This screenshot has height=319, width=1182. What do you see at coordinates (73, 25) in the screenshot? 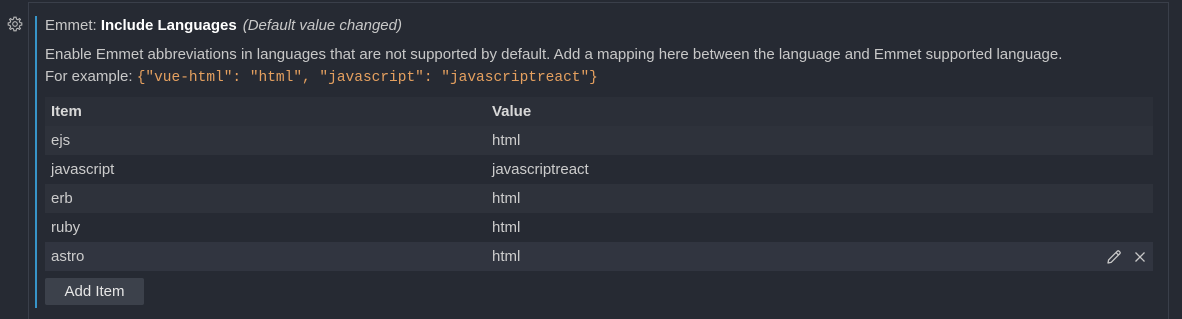
I see `setting-category: Emmet:` at bounding box center [73, 25].